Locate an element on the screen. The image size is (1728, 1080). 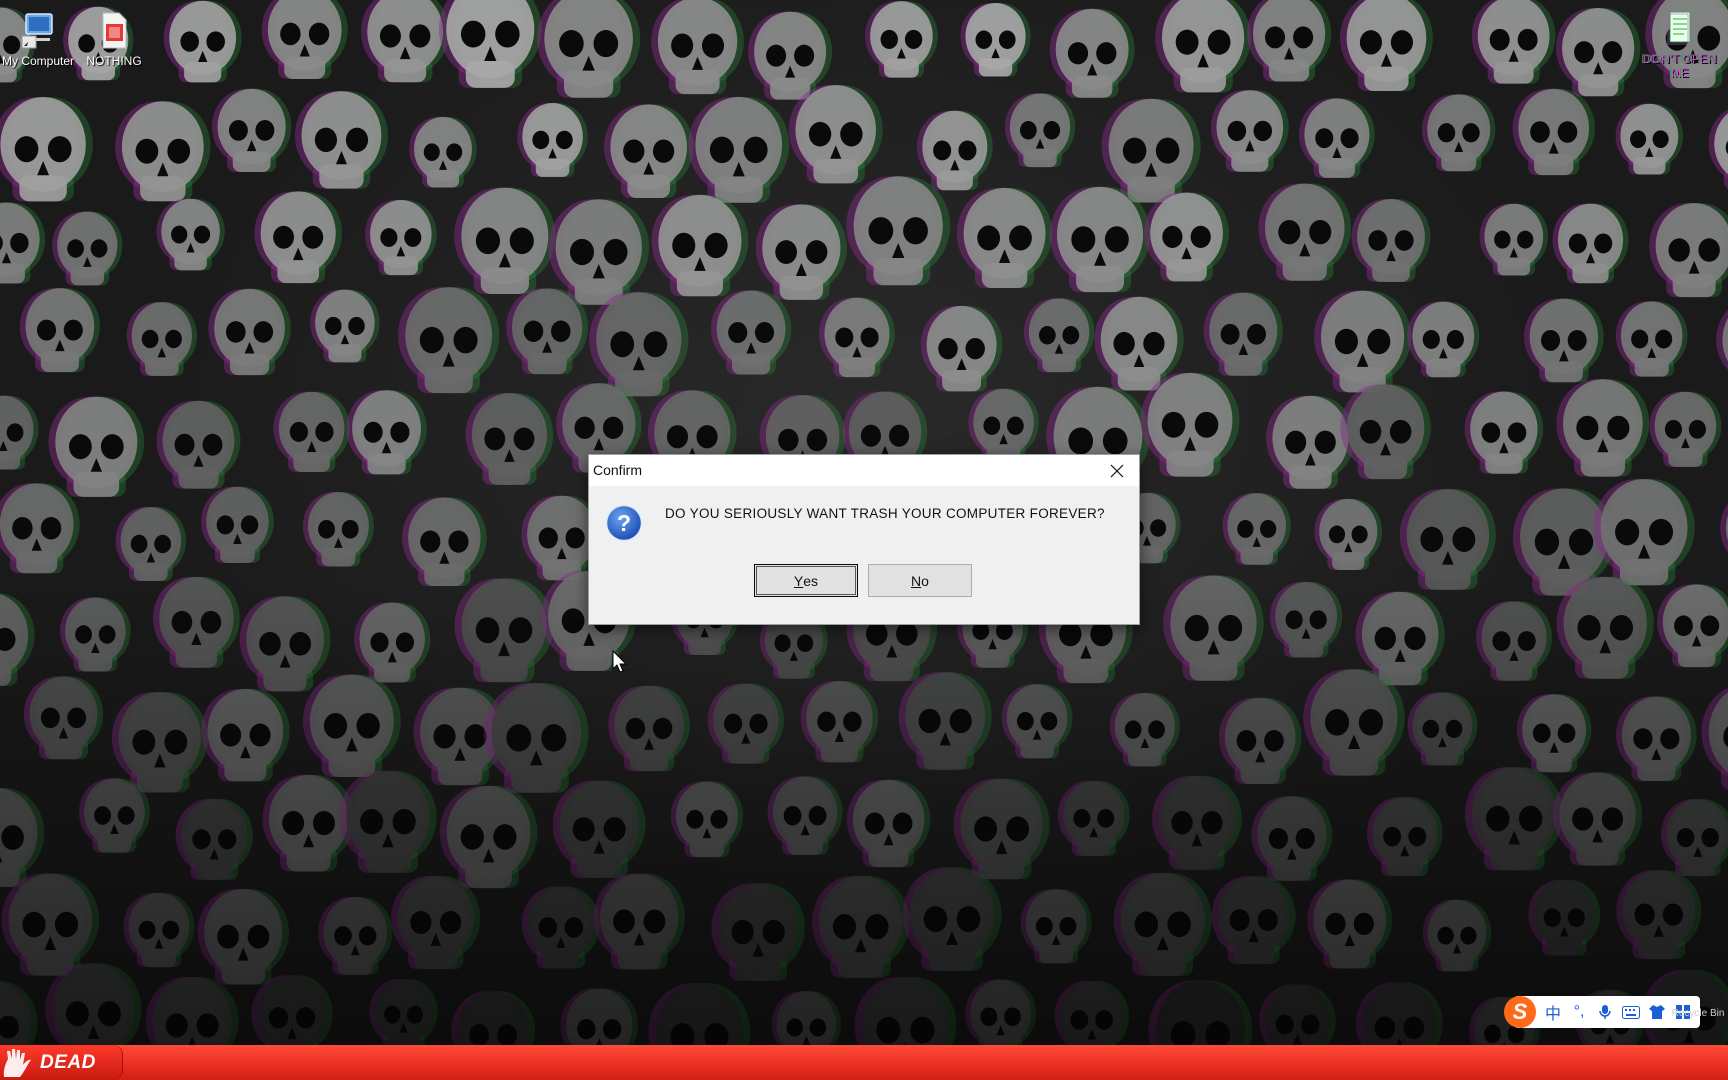
ime-keyboard-button is located at coordinates (1631, 1012).